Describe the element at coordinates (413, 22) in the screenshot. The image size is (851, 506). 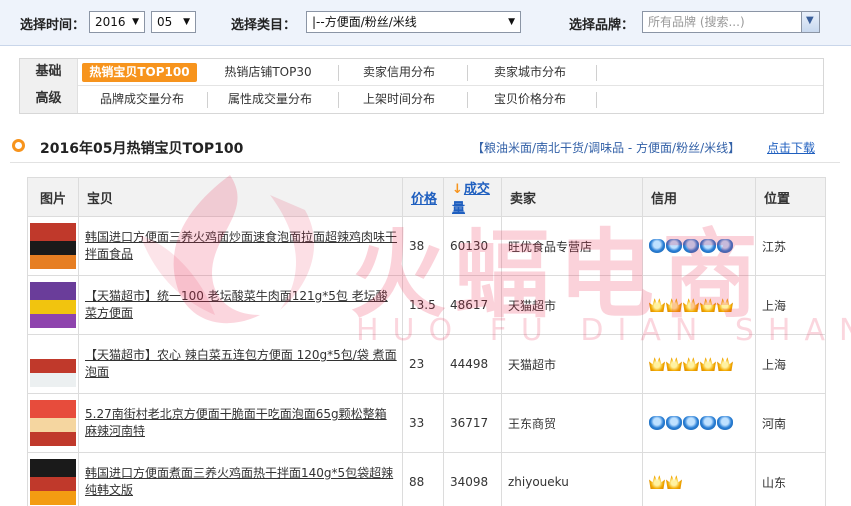
I see `category-select: |--方便面/粉丝/米线 ▼` at that location.